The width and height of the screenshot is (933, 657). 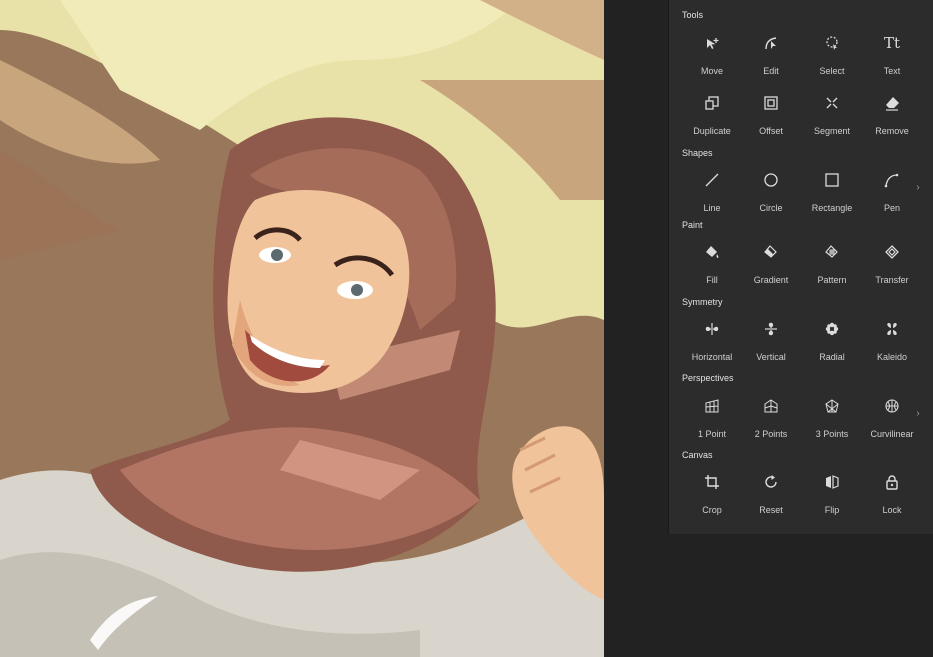 What do you see at coordinates (712, 252) in the screenshot?
I see `fill-bucket-icon` at bounding box center [712, 252].